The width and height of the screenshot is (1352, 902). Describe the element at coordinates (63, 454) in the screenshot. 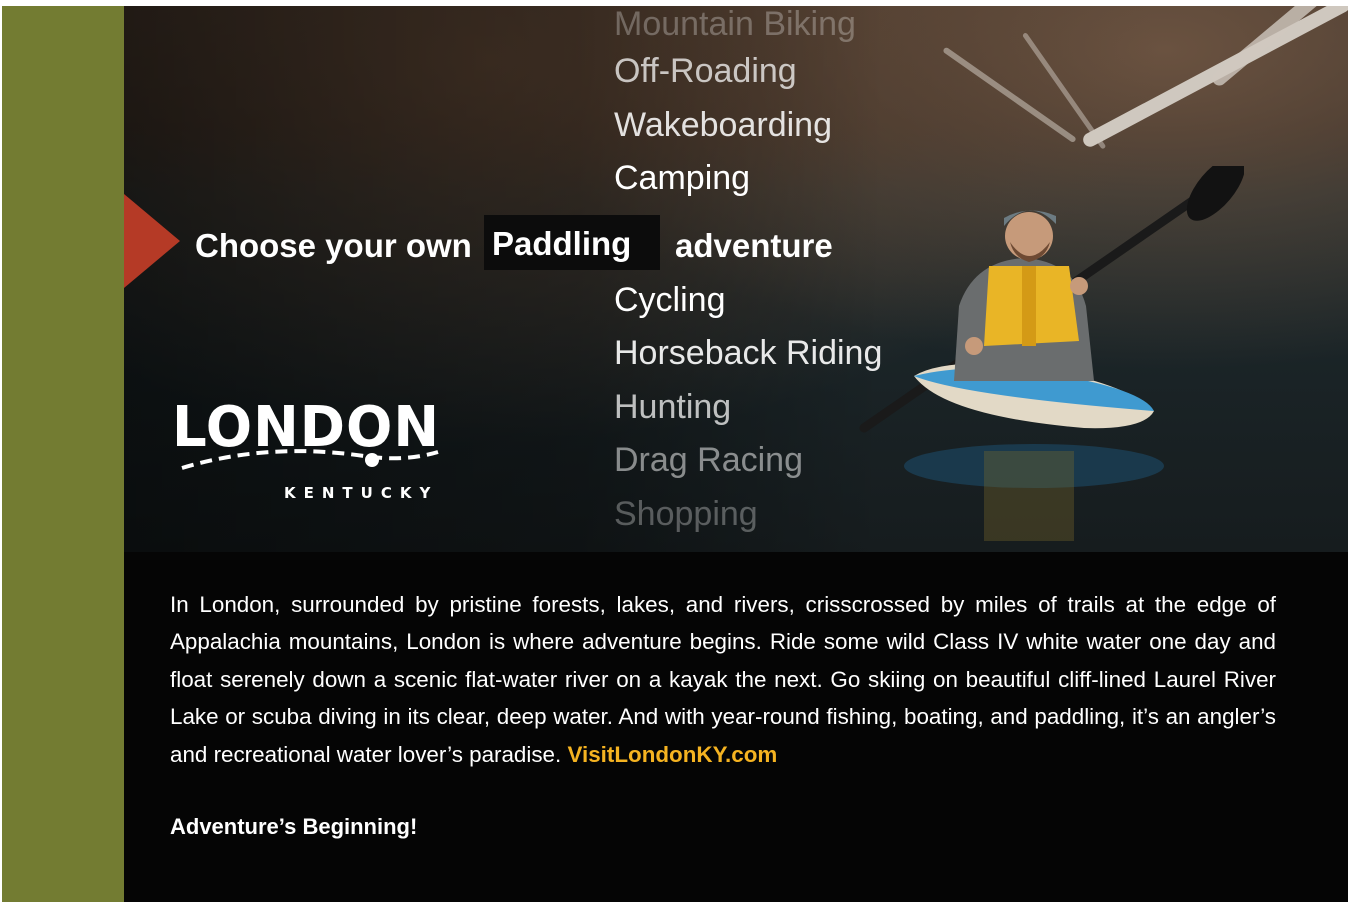

I see `green-sidebar-bar` at that location.